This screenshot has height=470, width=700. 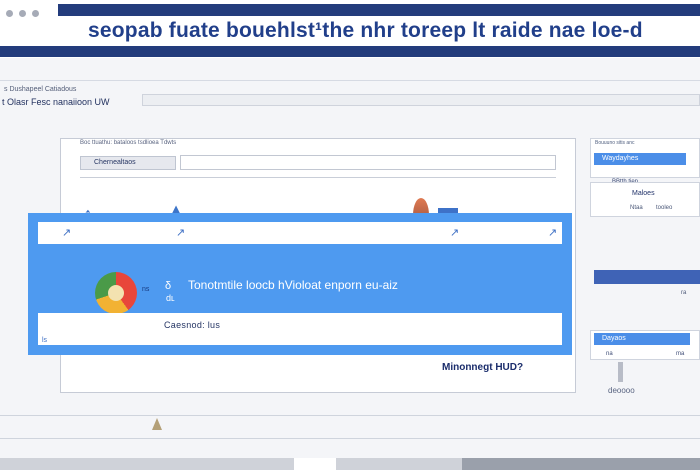 I want to click on side-progress-bar, so click(x=647, y=277).